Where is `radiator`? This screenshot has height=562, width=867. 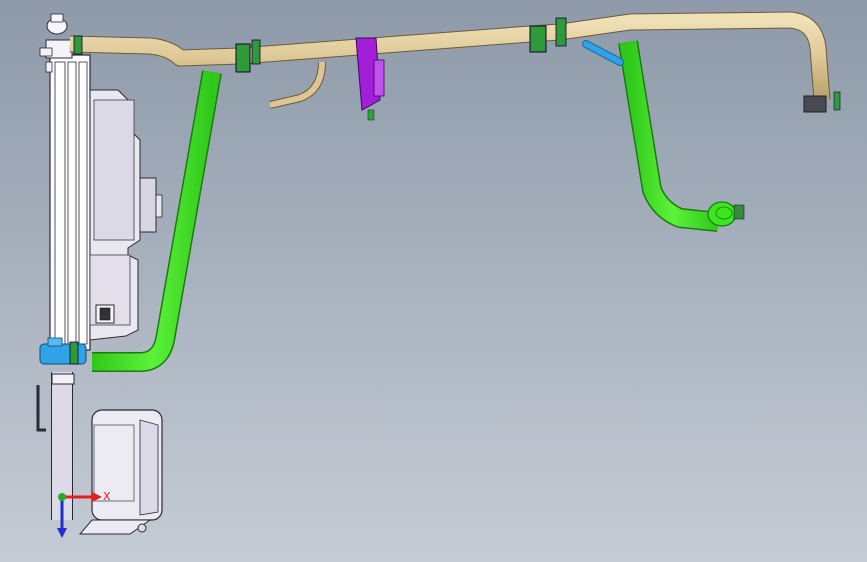
radiator is located at coordinates (65, 182).